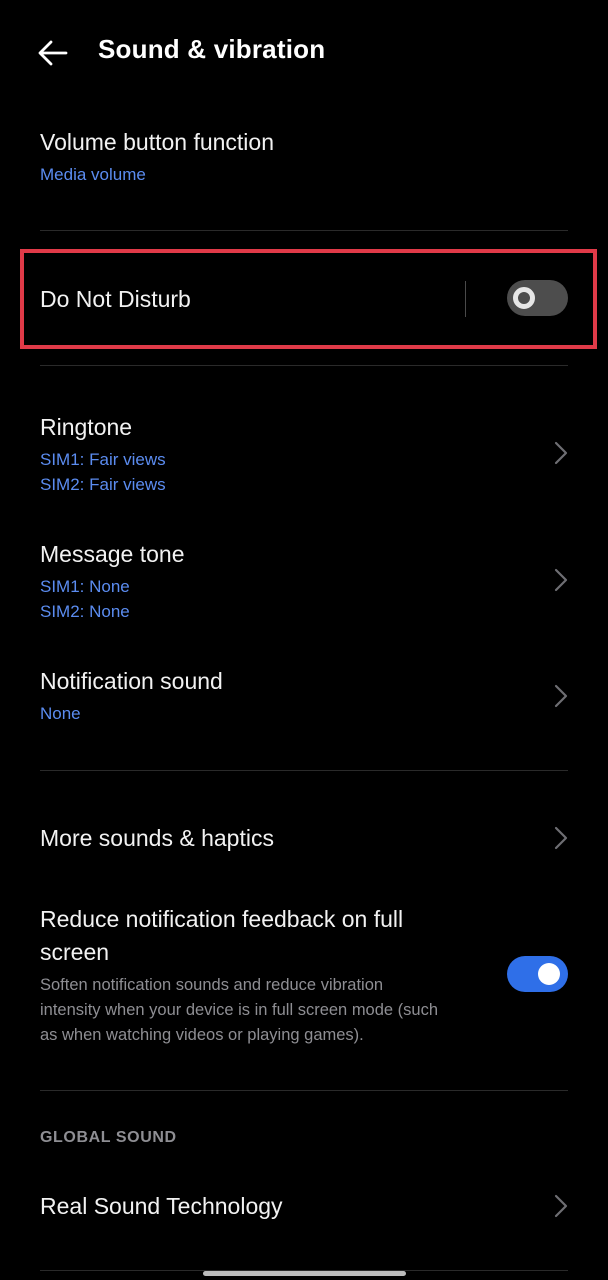 This screenshot has height=1280, width=608. What do you see at coordinates (161, 1206) in the screenshot?
I see `real-sound-technology-title: Real Sound Technology` at bounding box center [161, 1206].